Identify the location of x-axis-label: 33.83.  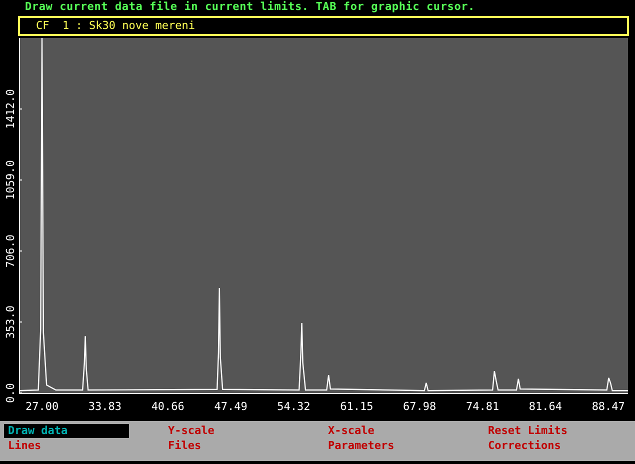
(105, 406).